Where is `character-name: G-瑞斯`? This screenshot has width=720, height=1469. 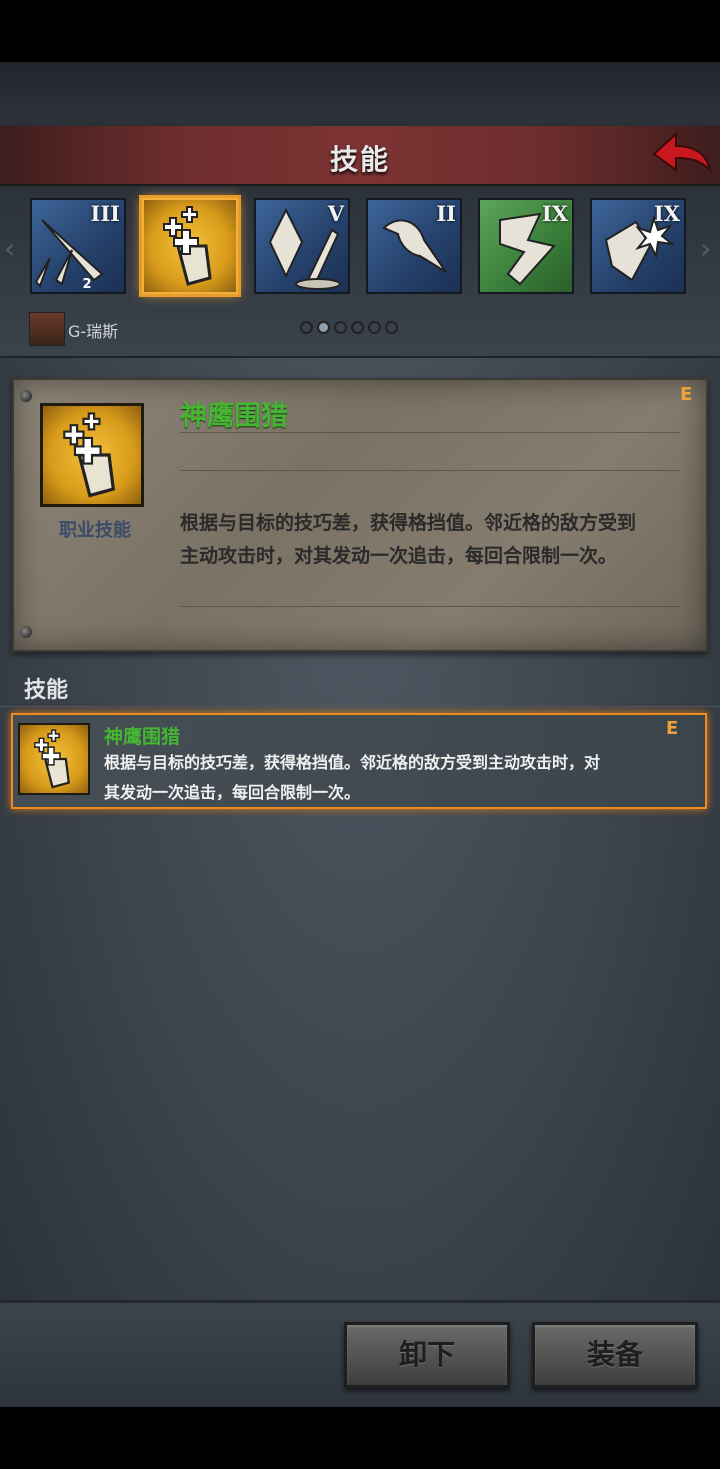 character-name: G-瑞斯 is located at coordinates (93, 331).